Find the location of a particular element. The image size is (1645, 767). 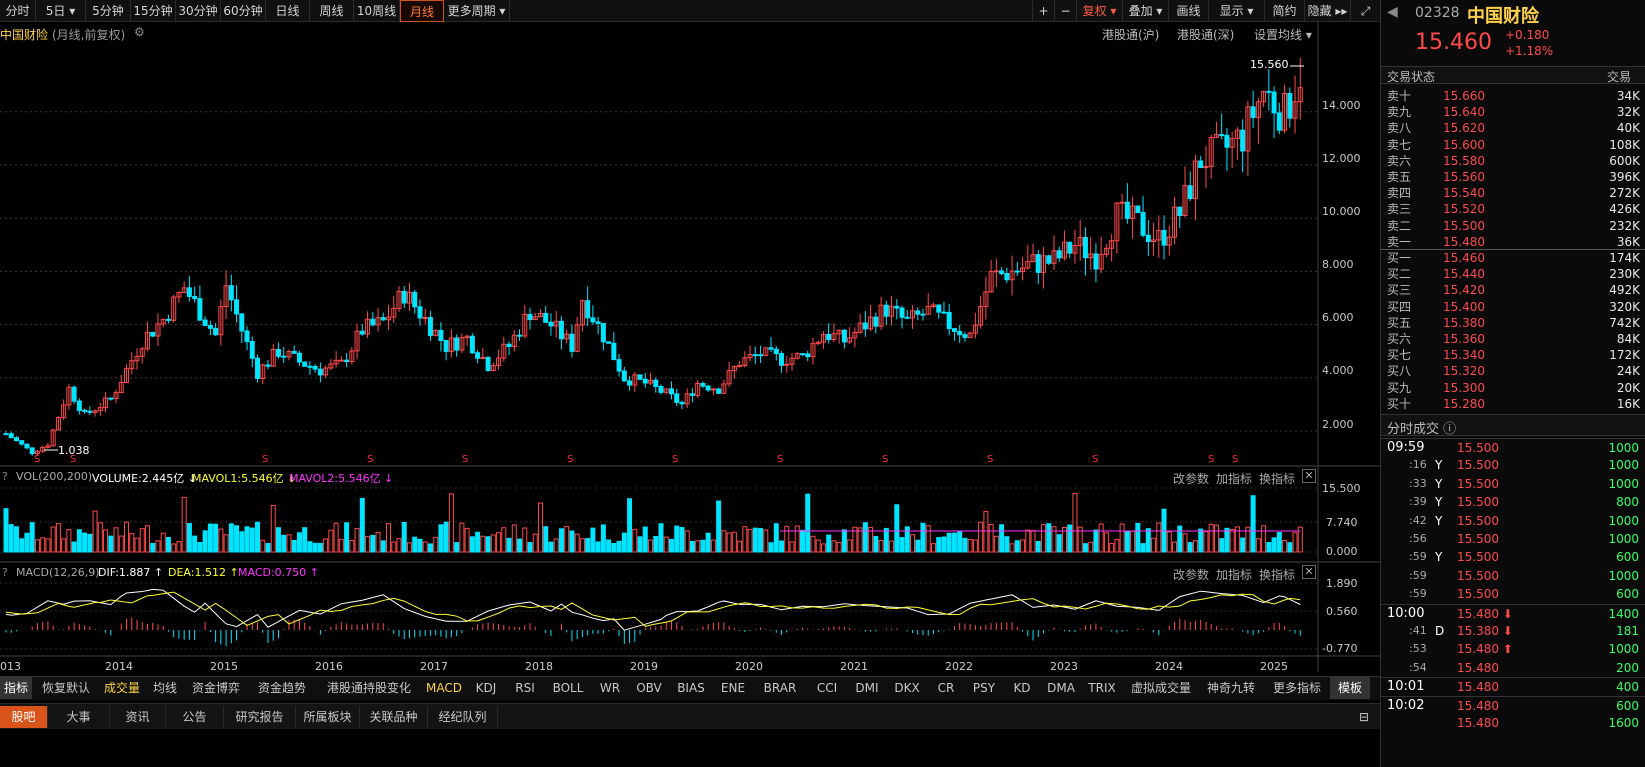

trade-status-label: 交易状态 is located at coordinates (1411, 77).